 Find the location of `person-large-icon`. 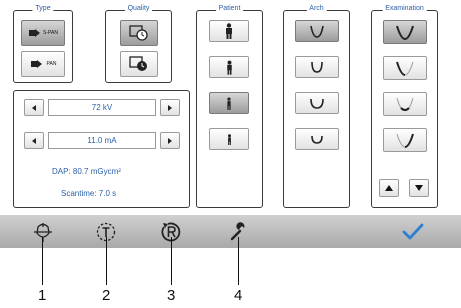

person-large-icon is located at coordinates (229, 31).